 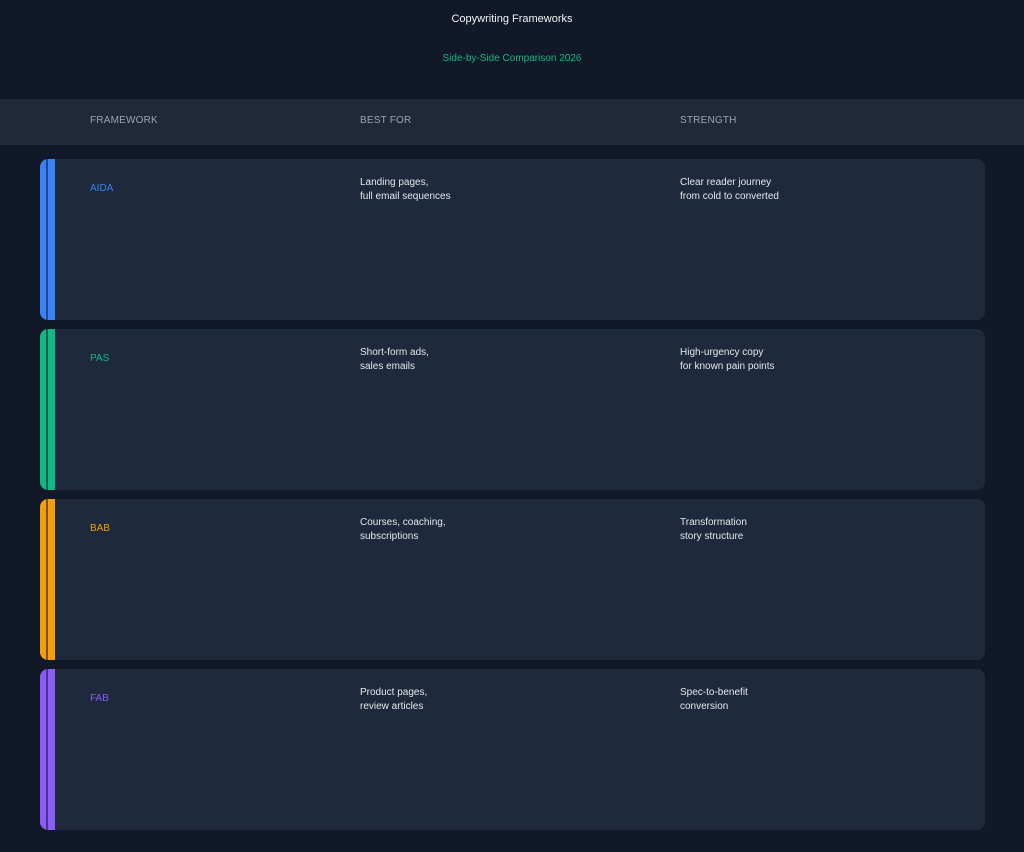 I want to click on best-for-line: subscriptions, so click(x=389, y=536).